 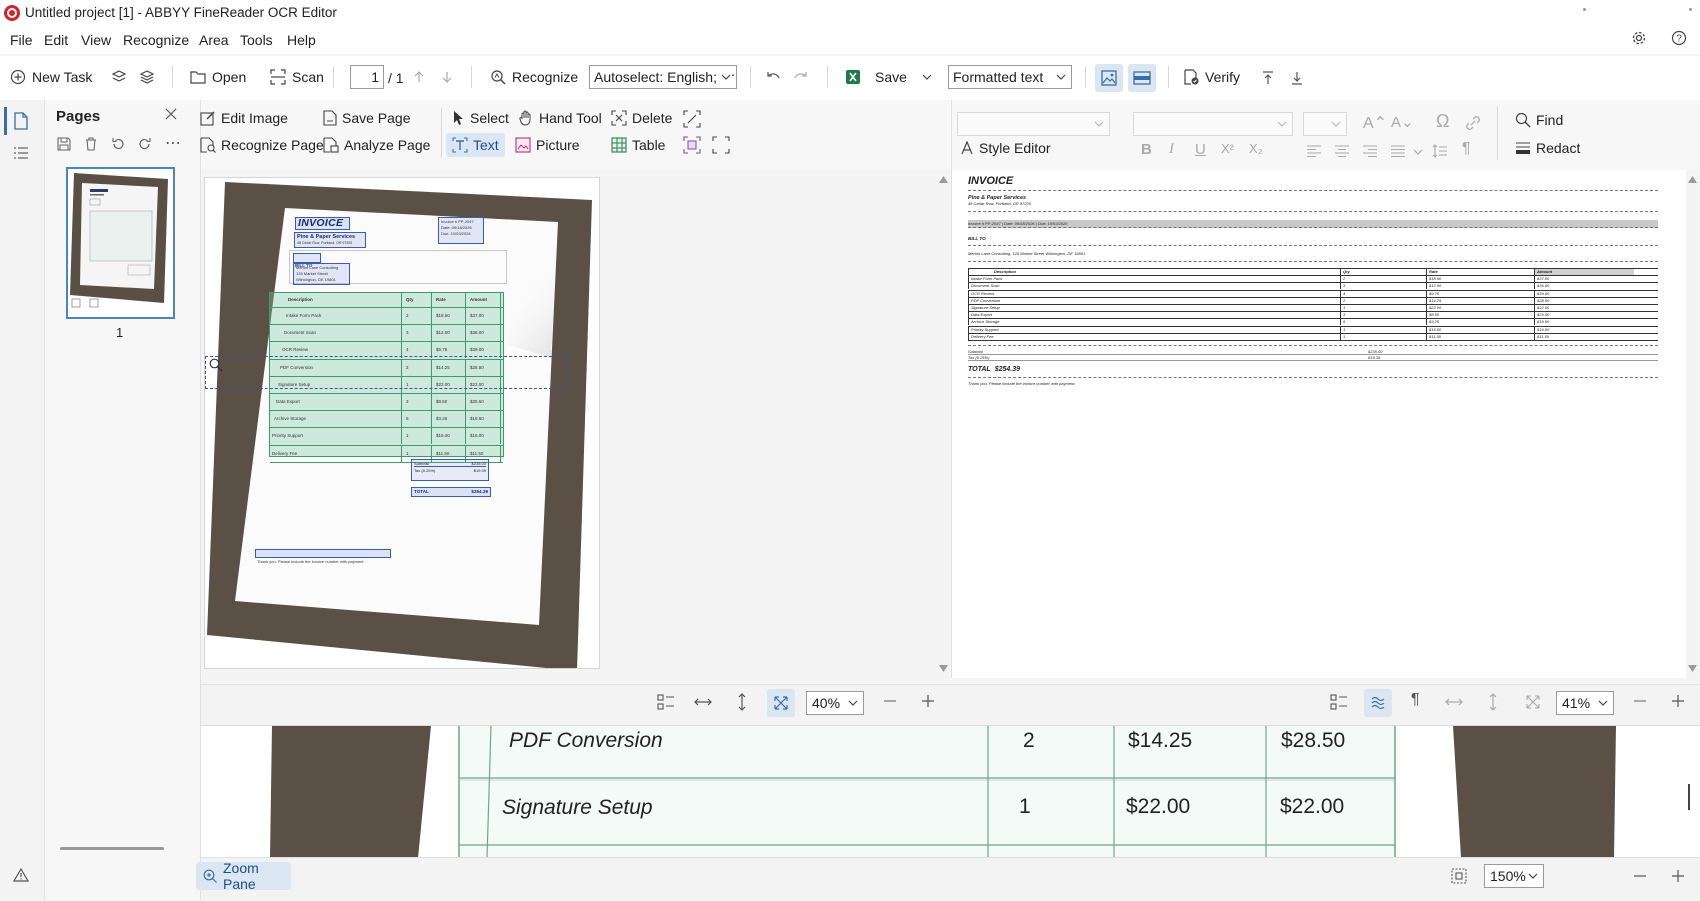 What do you see at coordinates (447, 77) in the screenshot?
I see `next-page-arrow-icon` at bounding box center [447, 77].